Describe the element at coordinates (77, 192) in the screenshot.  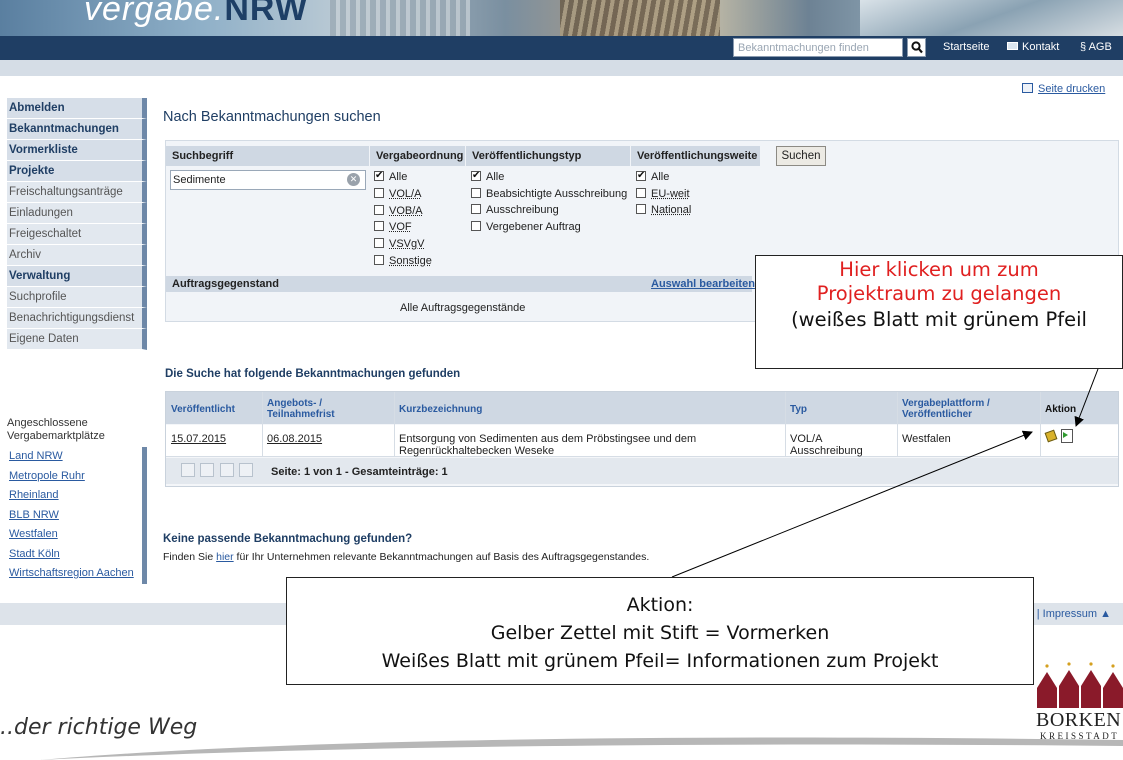
I see `sidebar-item-freischaltungsantr-ge: Freischaltungsanträge` at that location.